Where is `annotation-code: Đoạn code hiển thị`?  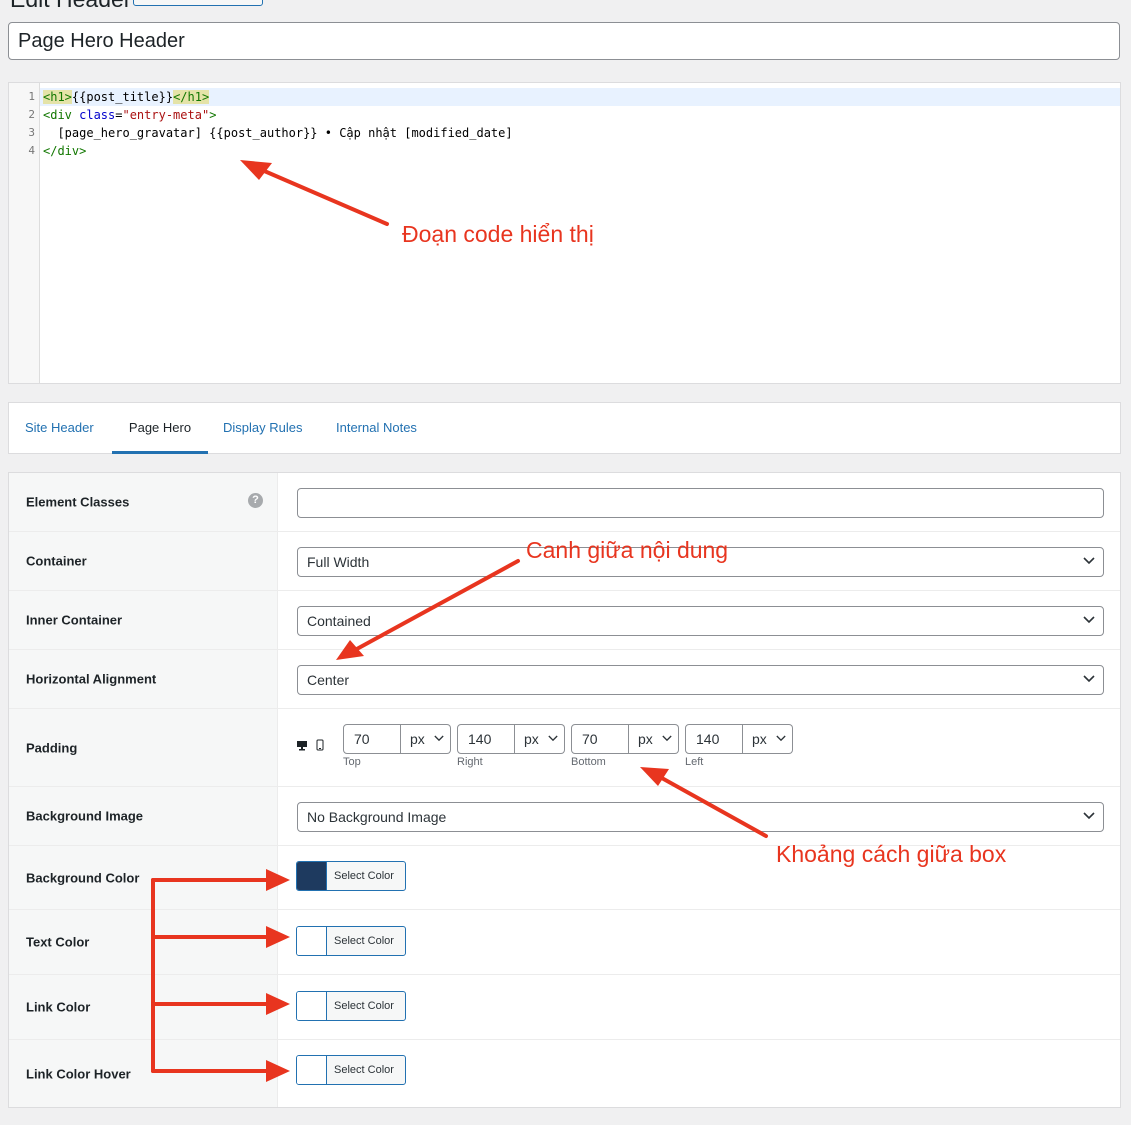 annotation-code: Đoạn code hiển thị is located at coordinates (498, 234).